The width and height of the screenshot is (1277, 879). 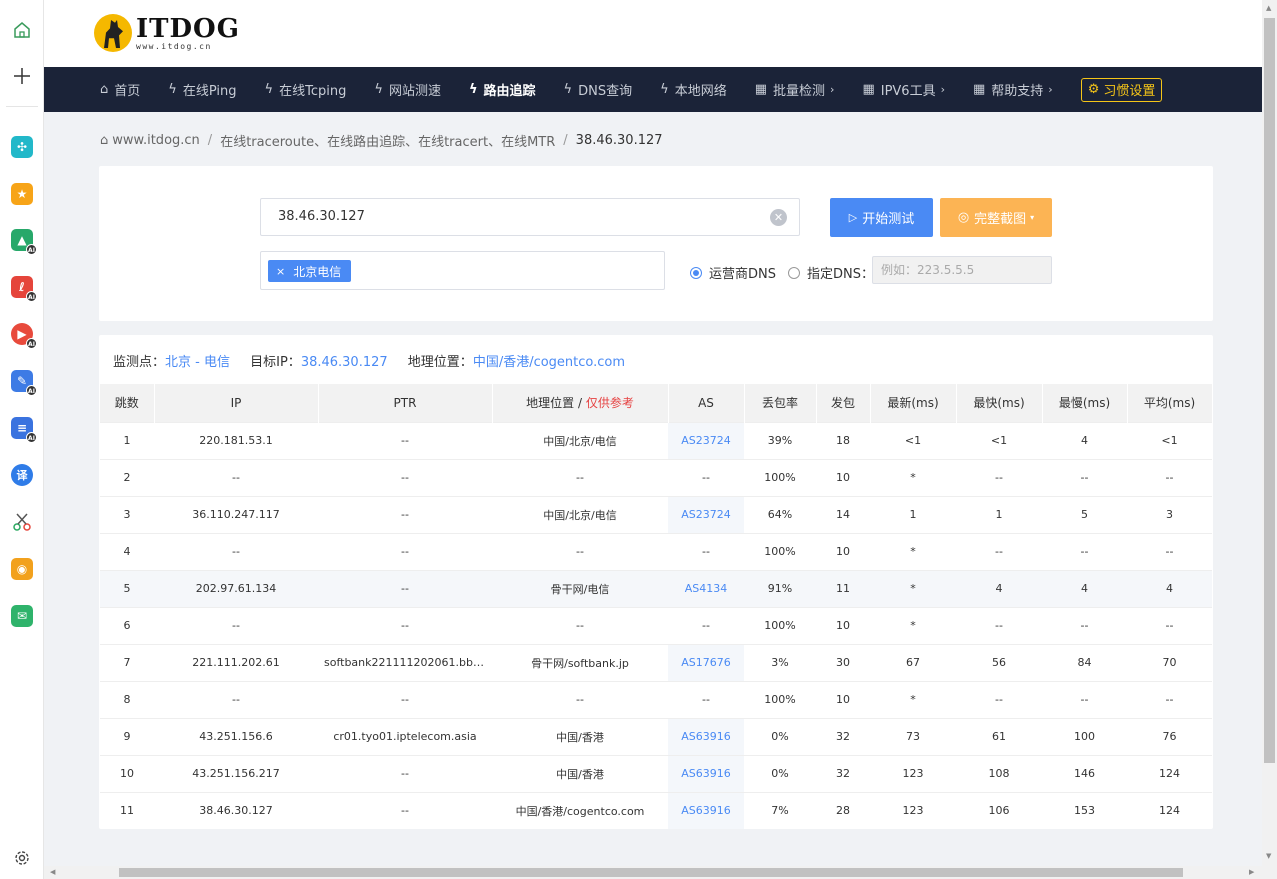 I want to click on nav-ipv6: ▦ IPV6工具 ›, so click(x=903, y=89).